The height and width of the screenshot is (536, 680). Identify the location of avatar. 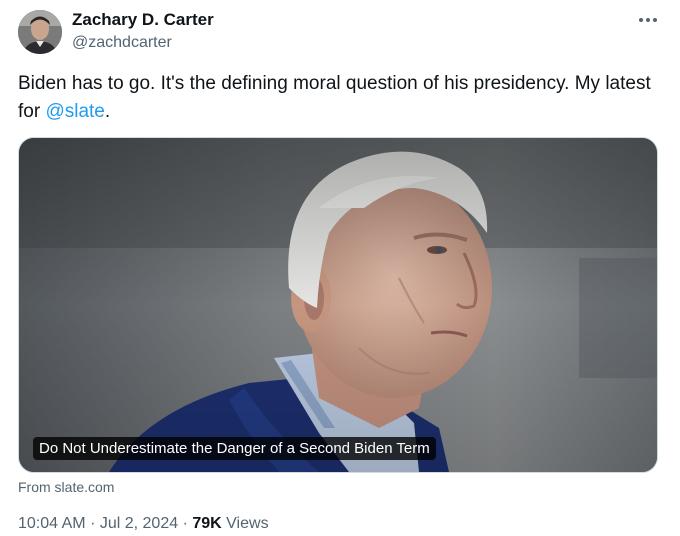
(40, 32).